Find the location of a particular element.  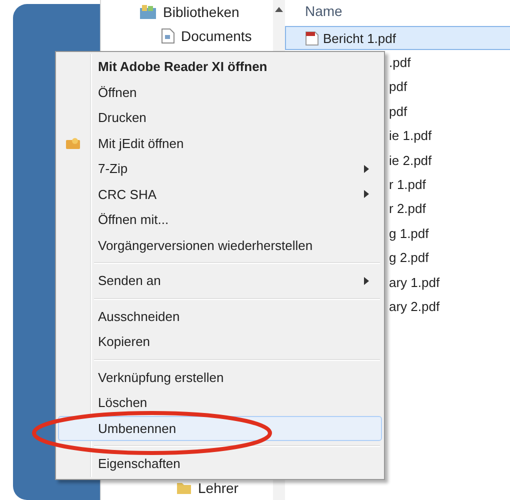

menu-item: Kopieren is located at coordinates (220, 341).